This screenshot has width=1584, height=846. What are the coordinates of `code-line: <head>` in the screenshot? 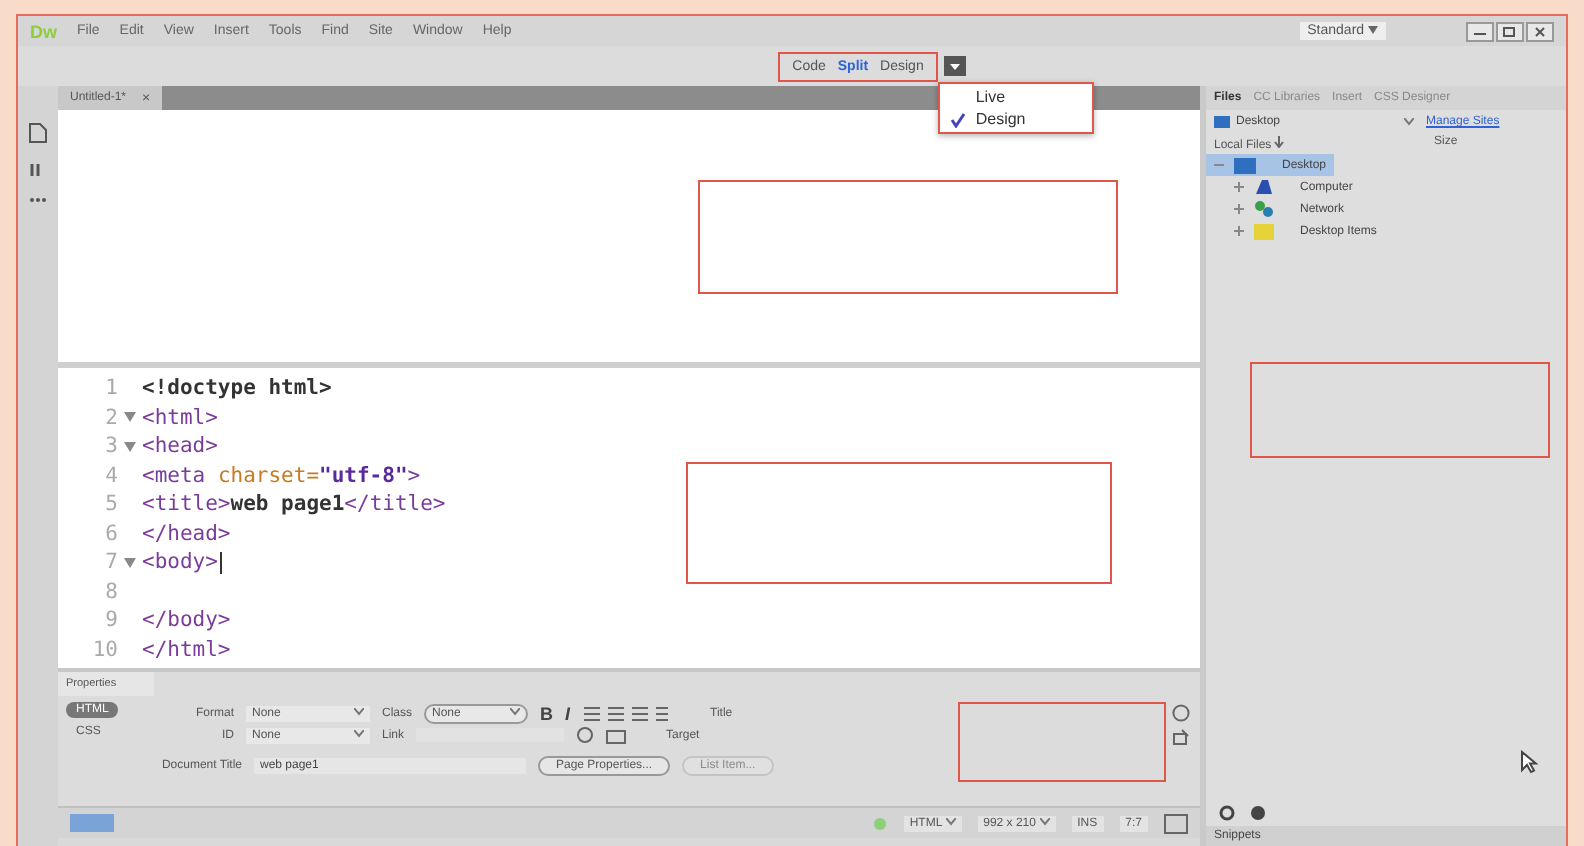 It's located at (180, 446).